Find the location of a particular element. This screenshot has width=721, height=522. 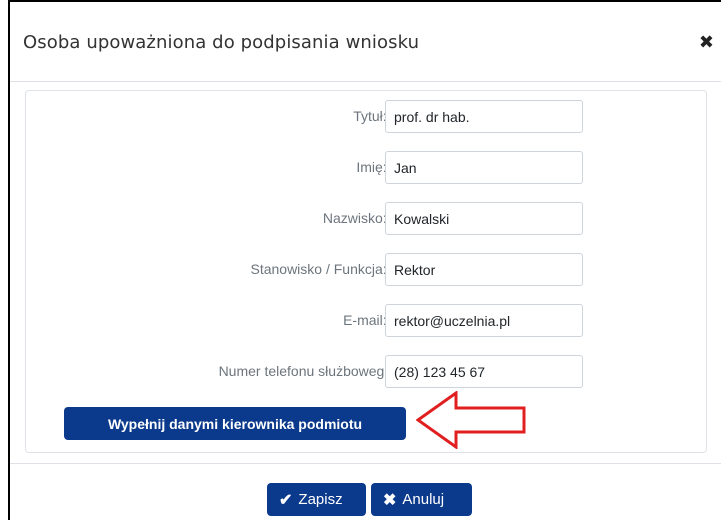

field-row-position: Stanowisko / Funkcja: * is located at coordinates (366, 270).